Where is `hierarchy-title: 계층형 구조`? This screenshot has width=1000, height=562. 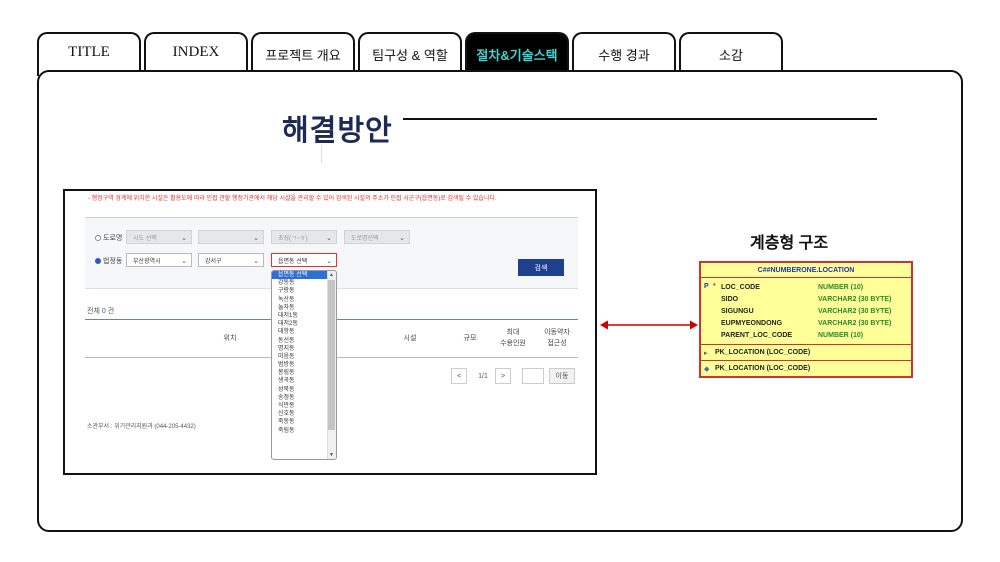 hierarchy-title: 계층형 구조 is located at coordinates (789, 243).